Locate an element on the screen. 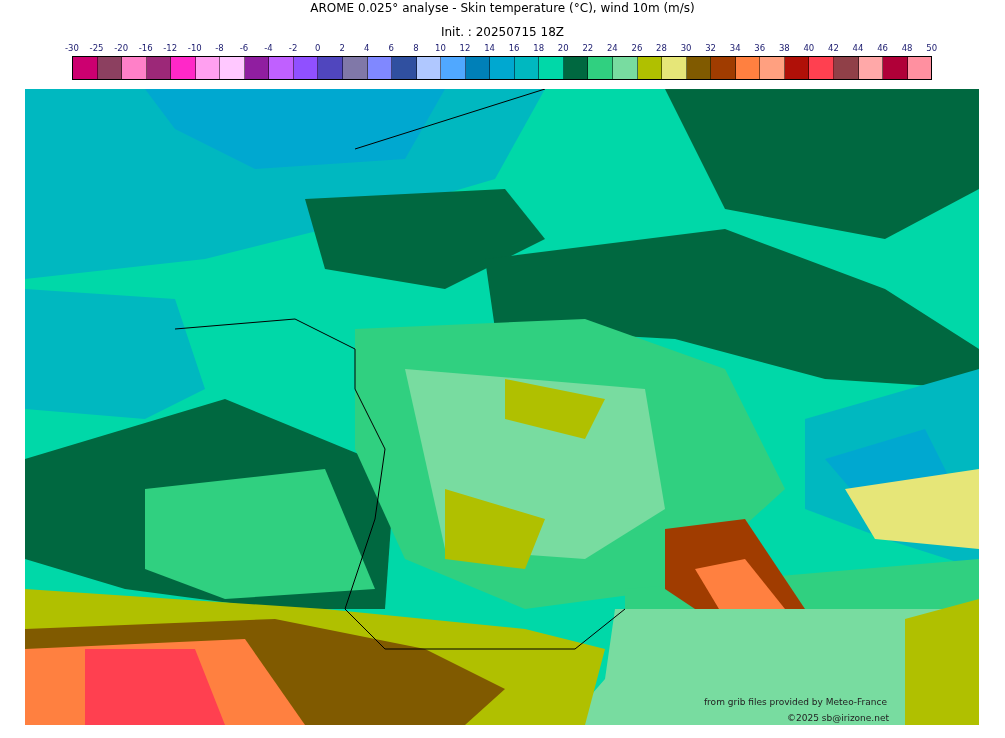 The image size is (1005, 738). scale-tick-label: 18 is located at coordinates (539, 48).